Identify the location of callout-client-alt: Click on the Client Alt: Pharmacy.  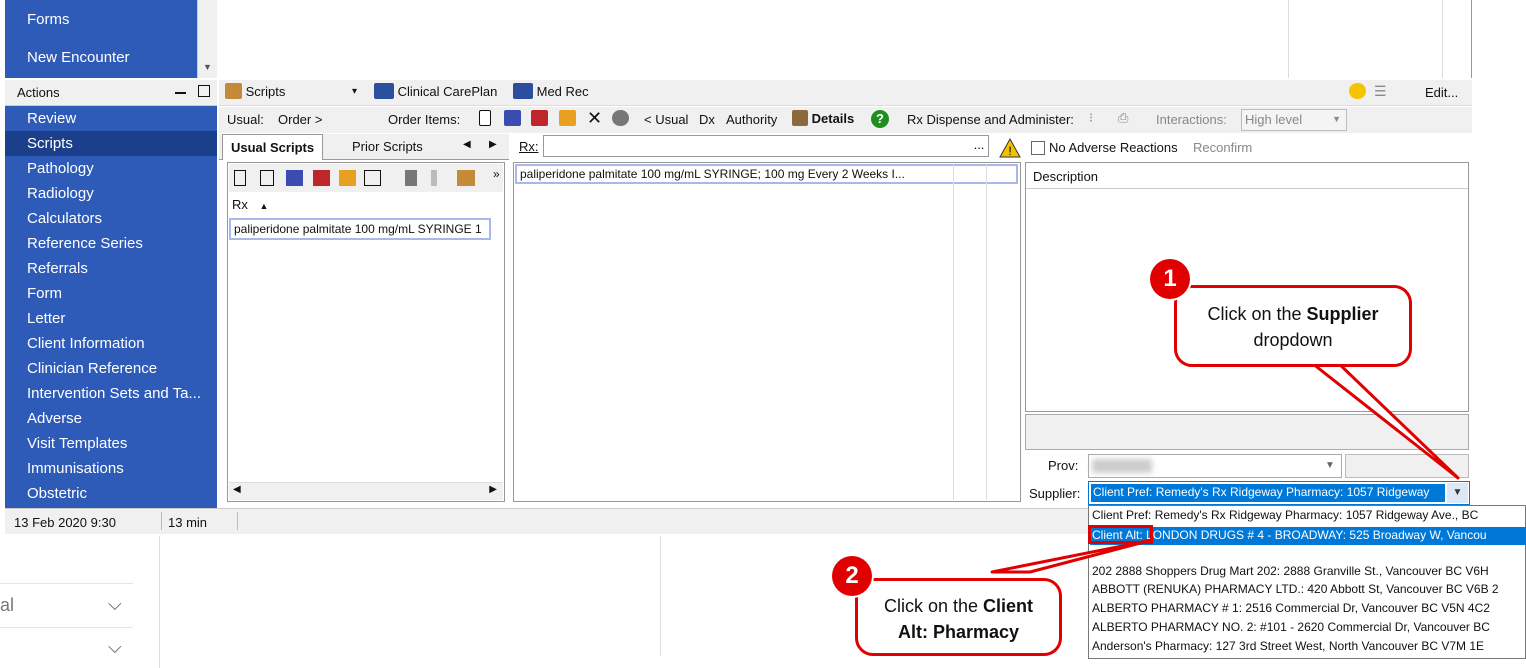
(958, 617).